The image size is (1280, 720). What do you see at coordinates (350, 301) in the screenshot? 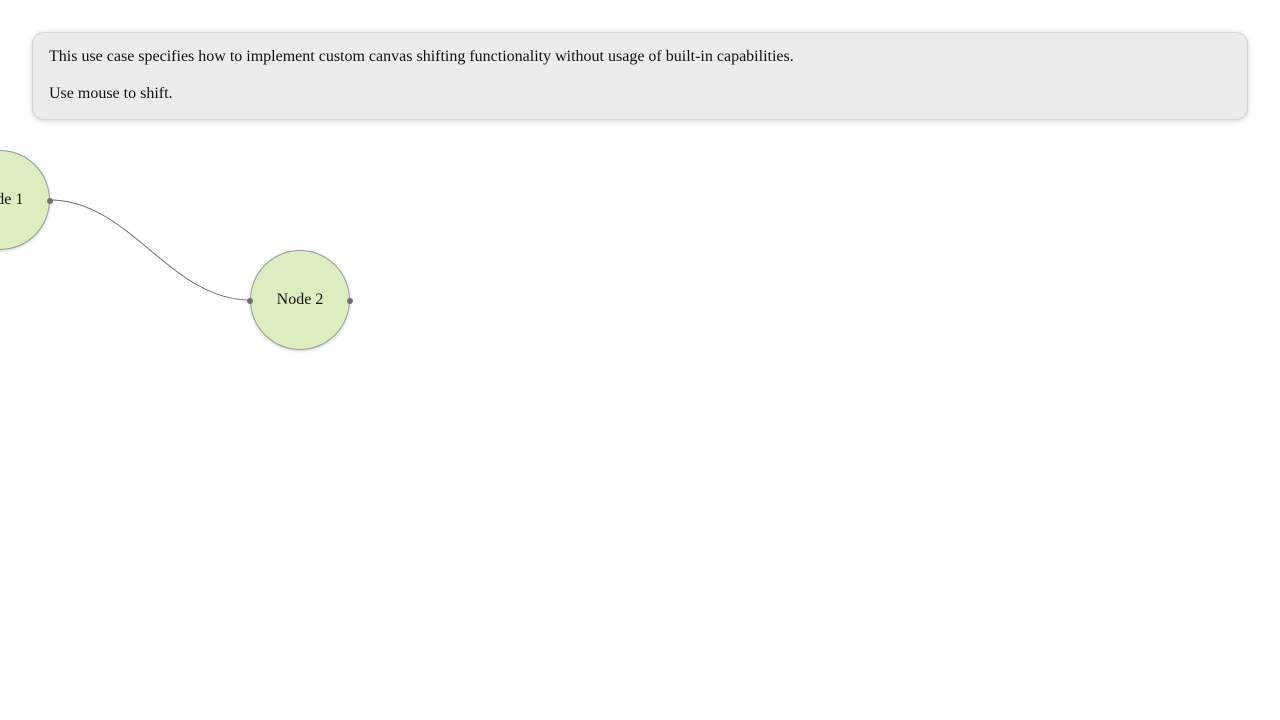
I see `node-2-output-port` at bounding box center [350, 301].